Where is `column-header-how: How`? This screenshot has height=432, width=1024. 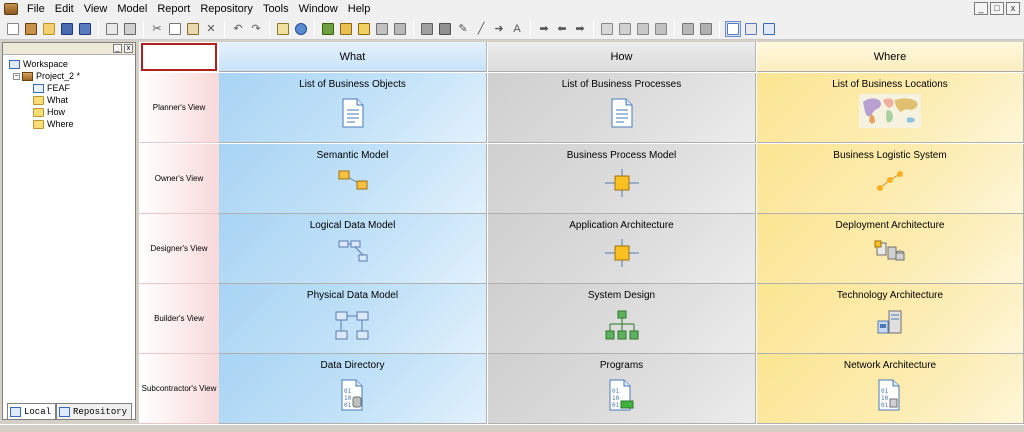 column-header-how: How is located at coordinates (622, 57).